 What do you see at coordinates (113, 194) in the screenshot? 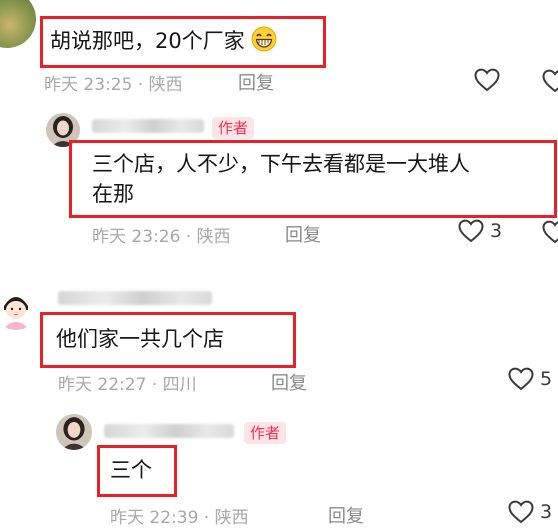
I see `comment-text-line: 在那` at bounding box center [113, 194].